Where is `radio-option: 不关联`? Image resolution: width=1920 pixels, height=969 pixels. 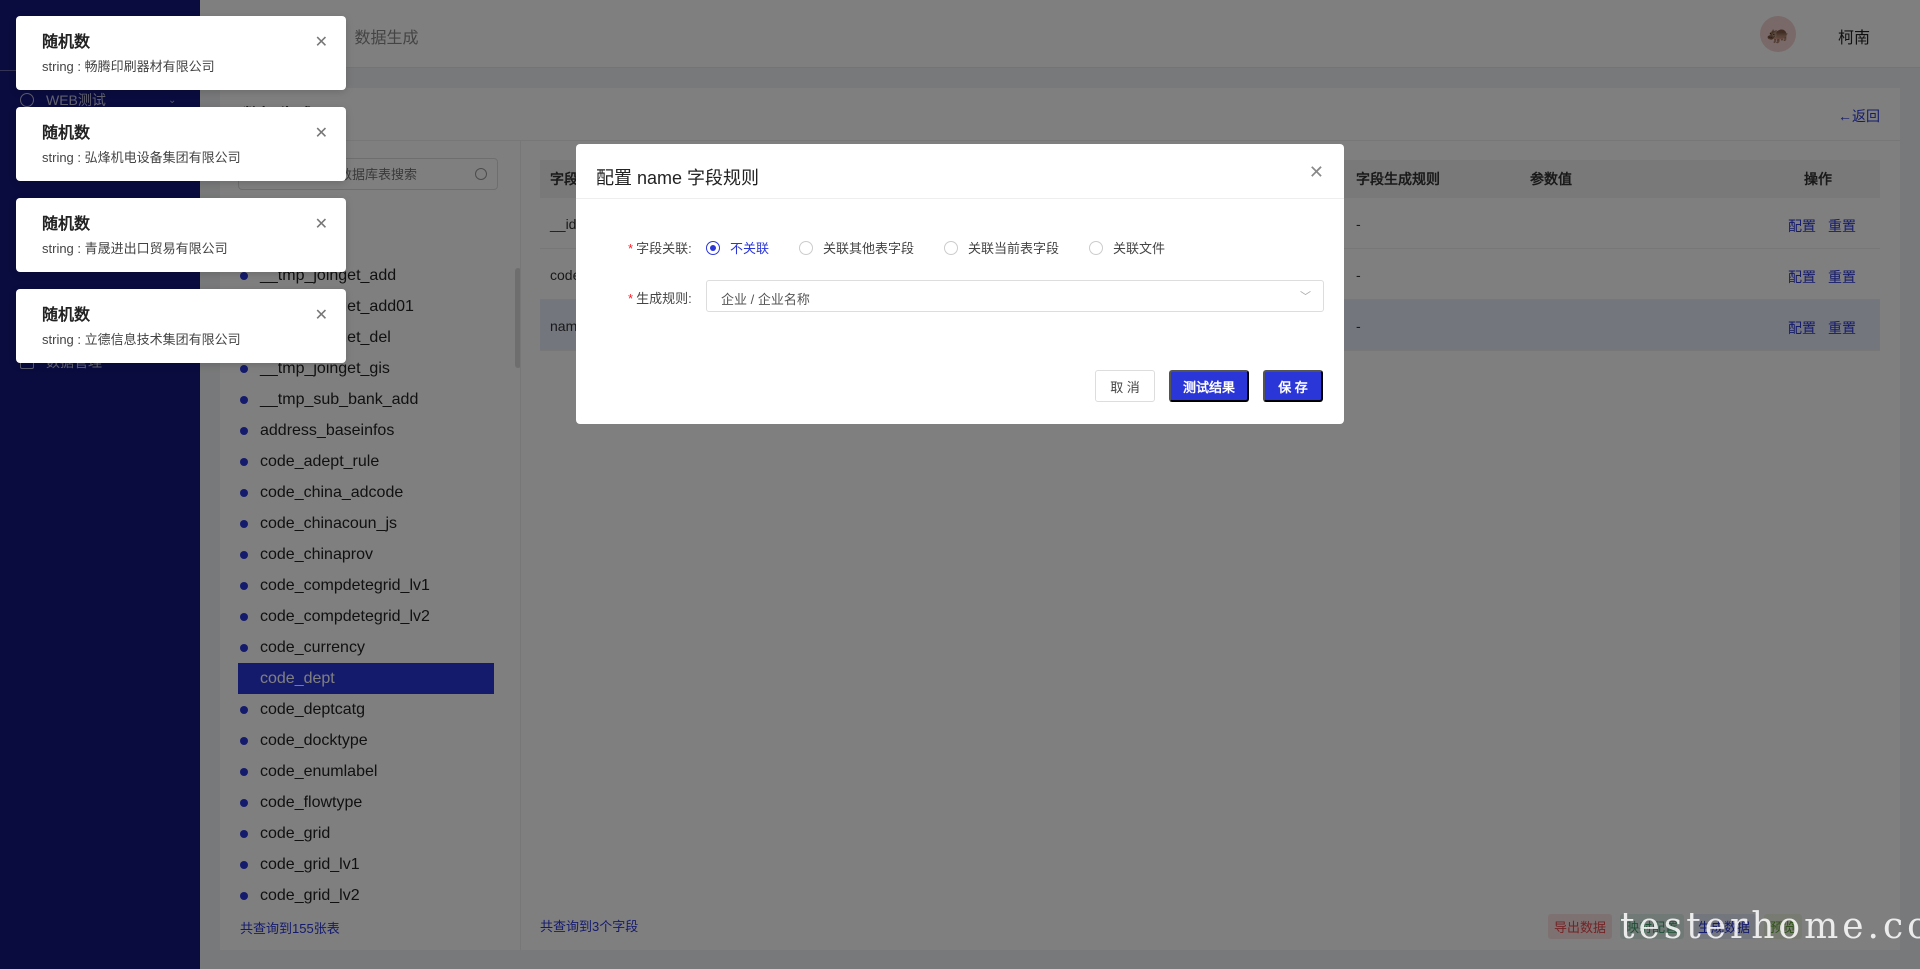
radio-option: 不关联 is located at coordinates (737, 247).